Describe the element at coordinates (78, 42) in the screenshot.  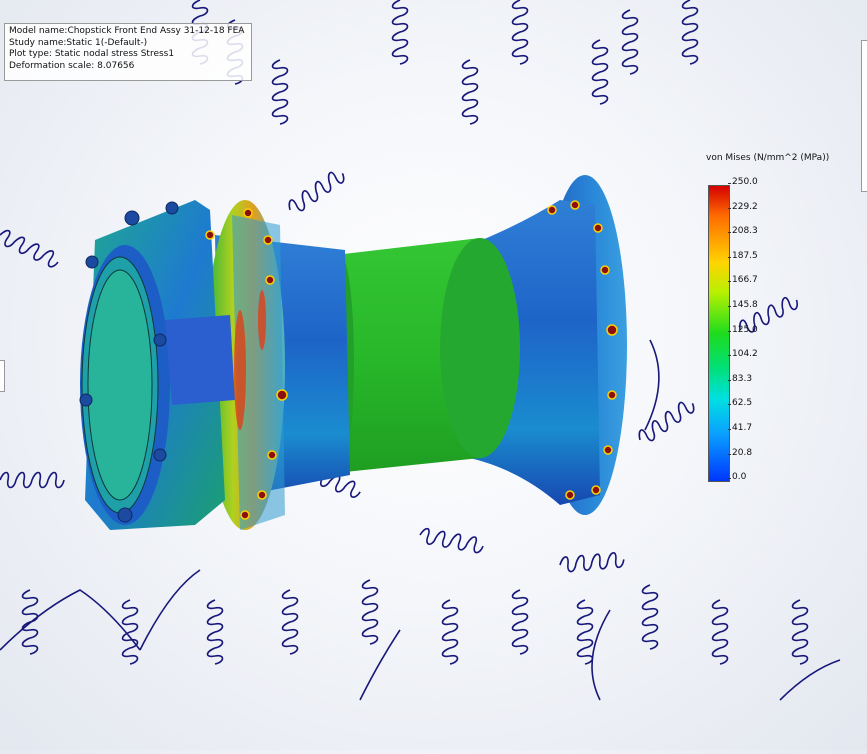
I see `study-name-text: Study name:Static 1(-Default-)` at that location.